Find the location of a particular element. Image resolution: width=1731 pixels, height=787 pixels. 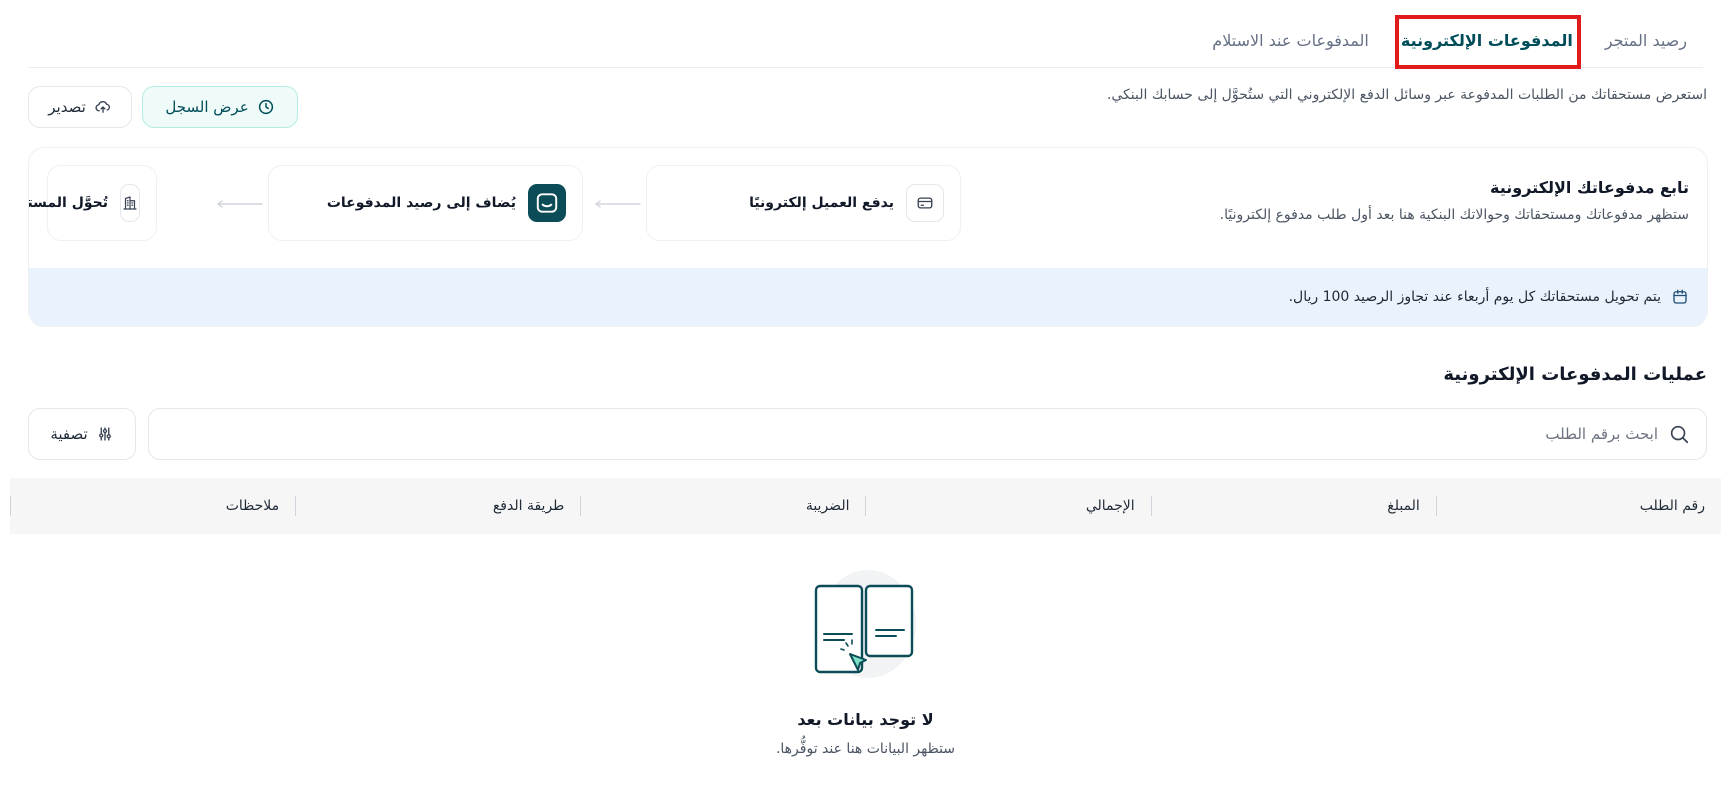

empty-state-subtitle: ستظهر البيانات هنا عند توفُّرها. is located at coordinates (865, 749).